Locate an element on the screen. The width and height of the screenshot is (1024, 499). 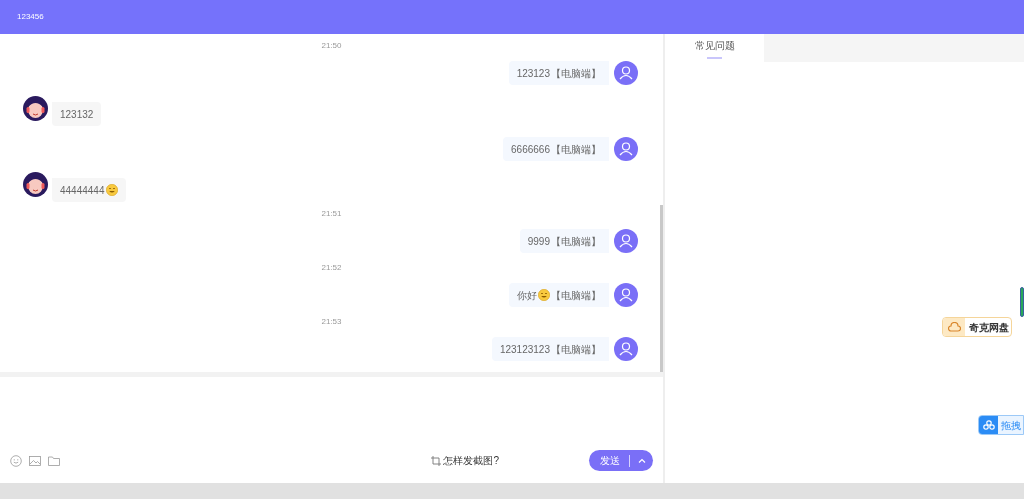
timestamp: 21:51 is located at coordinates (331, 214).